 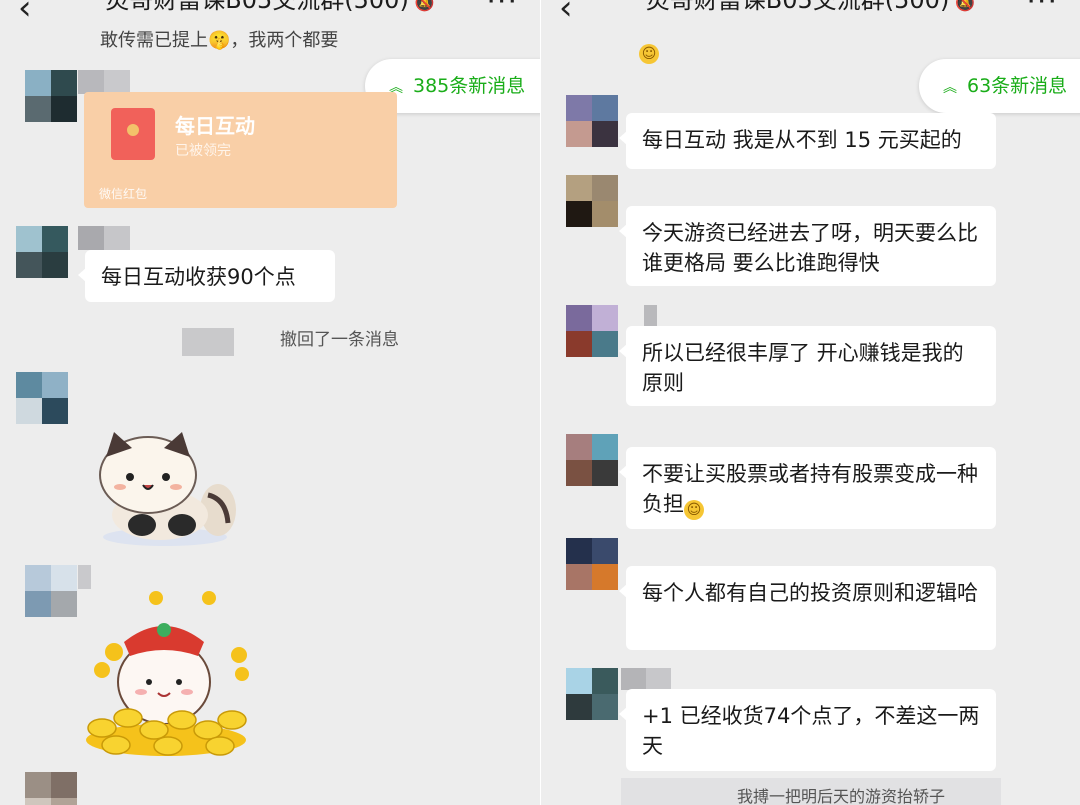 I want to click on message-bubble: 所以已经很丰厚了 开心赚钱是我的原则, so click(x=807, y=366).